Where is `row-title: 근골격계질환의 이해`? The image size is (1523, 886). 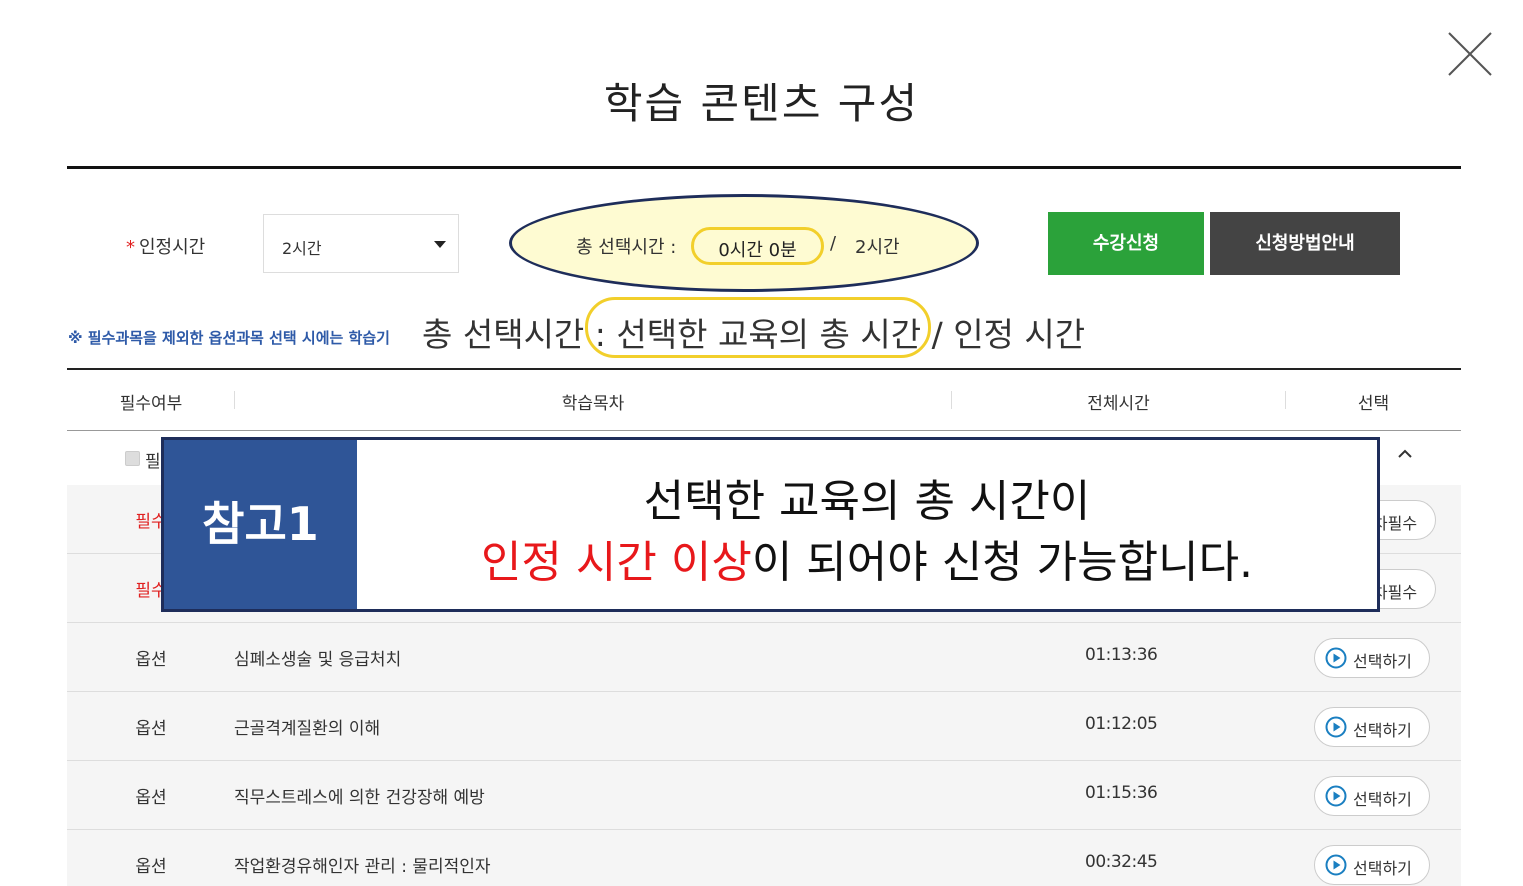 row-title: 근골격계질환의 이해 is located at coordinates (307, 729).